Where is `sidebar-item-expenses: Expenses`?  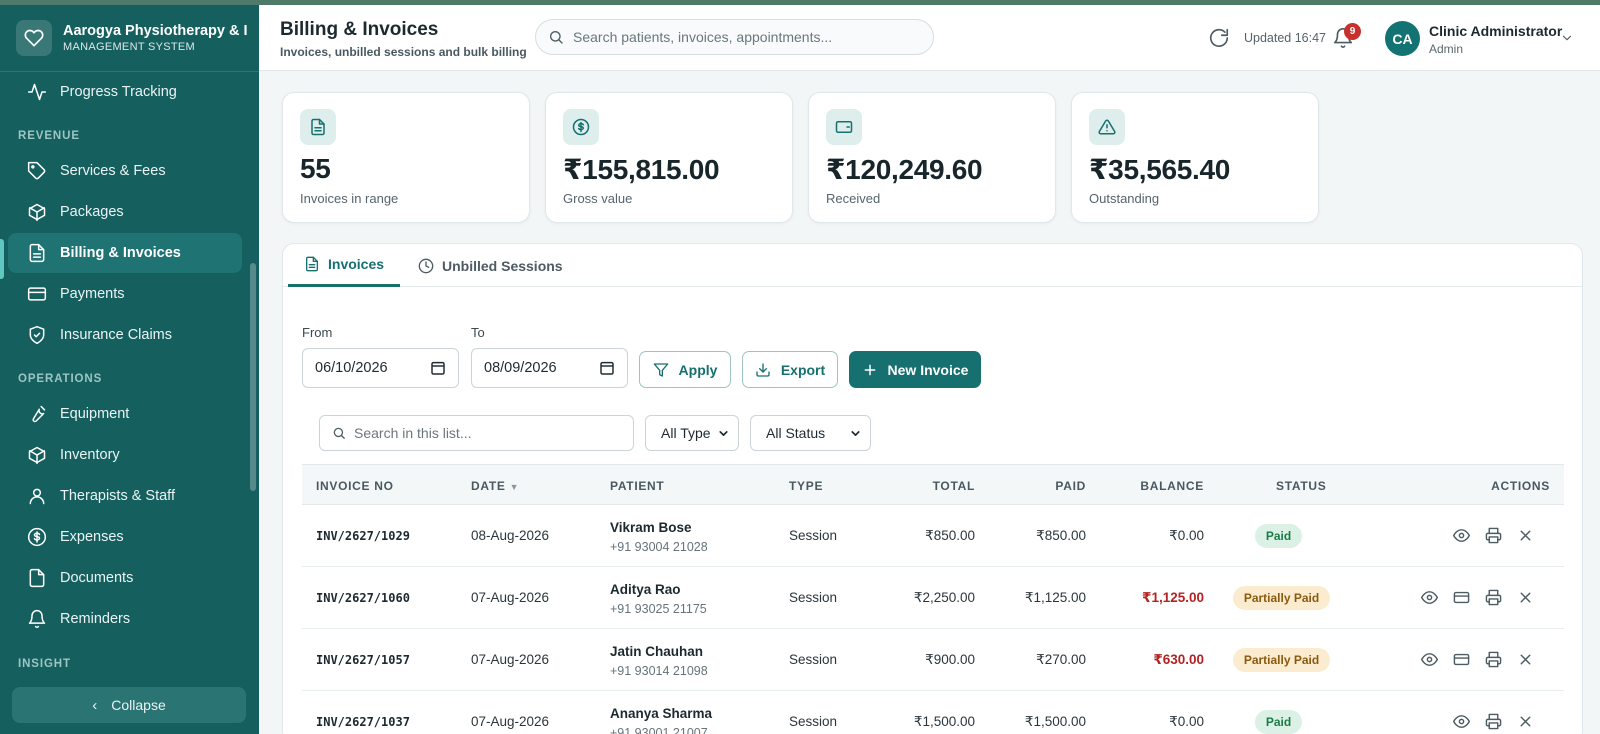 sidebar-item-expenses: Expenses is located at coordinates (125, 537).